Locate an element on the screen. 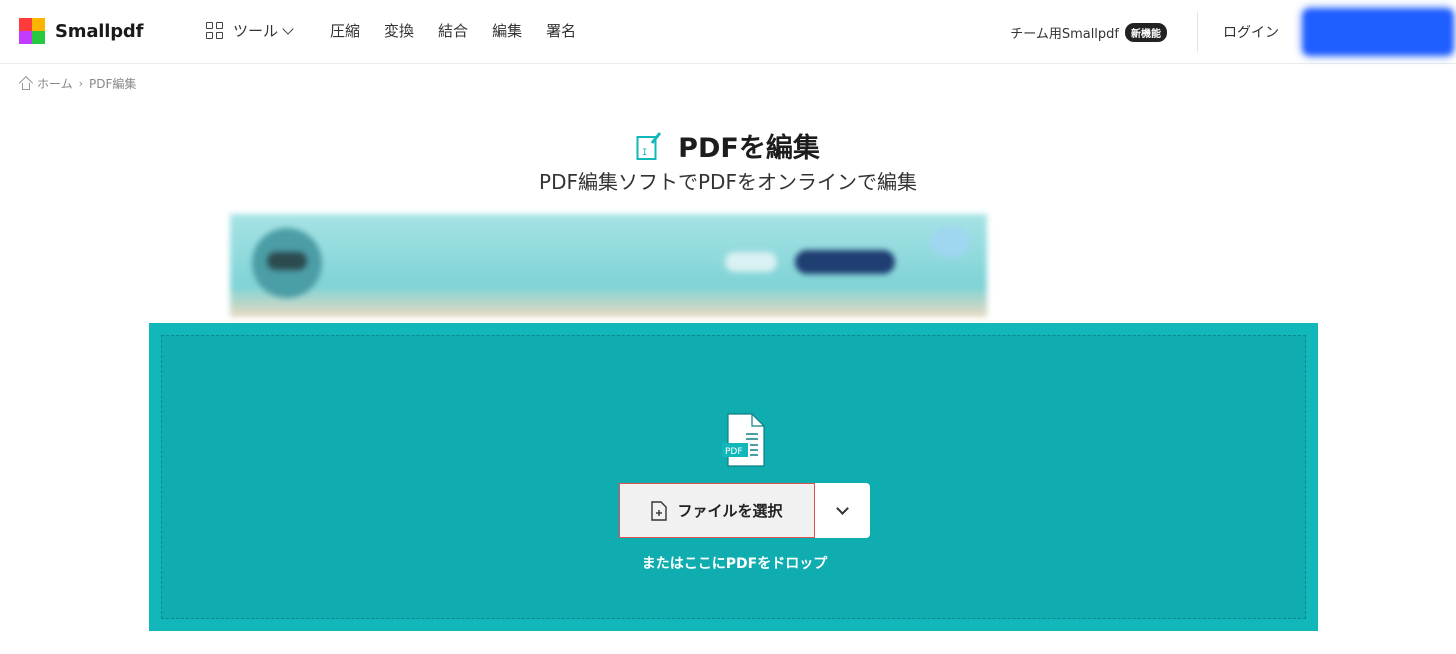 Image resolution: width=1456 pixels, height=654 pixels. choose-file-label: ファイルを選択 is located at coordinates (730, 511).